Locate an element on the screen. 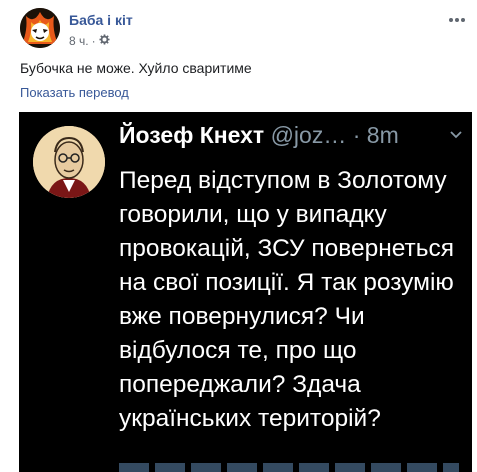 The height and width of the screenshot is (472, 477). tweet-author-name: Йозеф Кнехт is located at coordinates (192, 135).